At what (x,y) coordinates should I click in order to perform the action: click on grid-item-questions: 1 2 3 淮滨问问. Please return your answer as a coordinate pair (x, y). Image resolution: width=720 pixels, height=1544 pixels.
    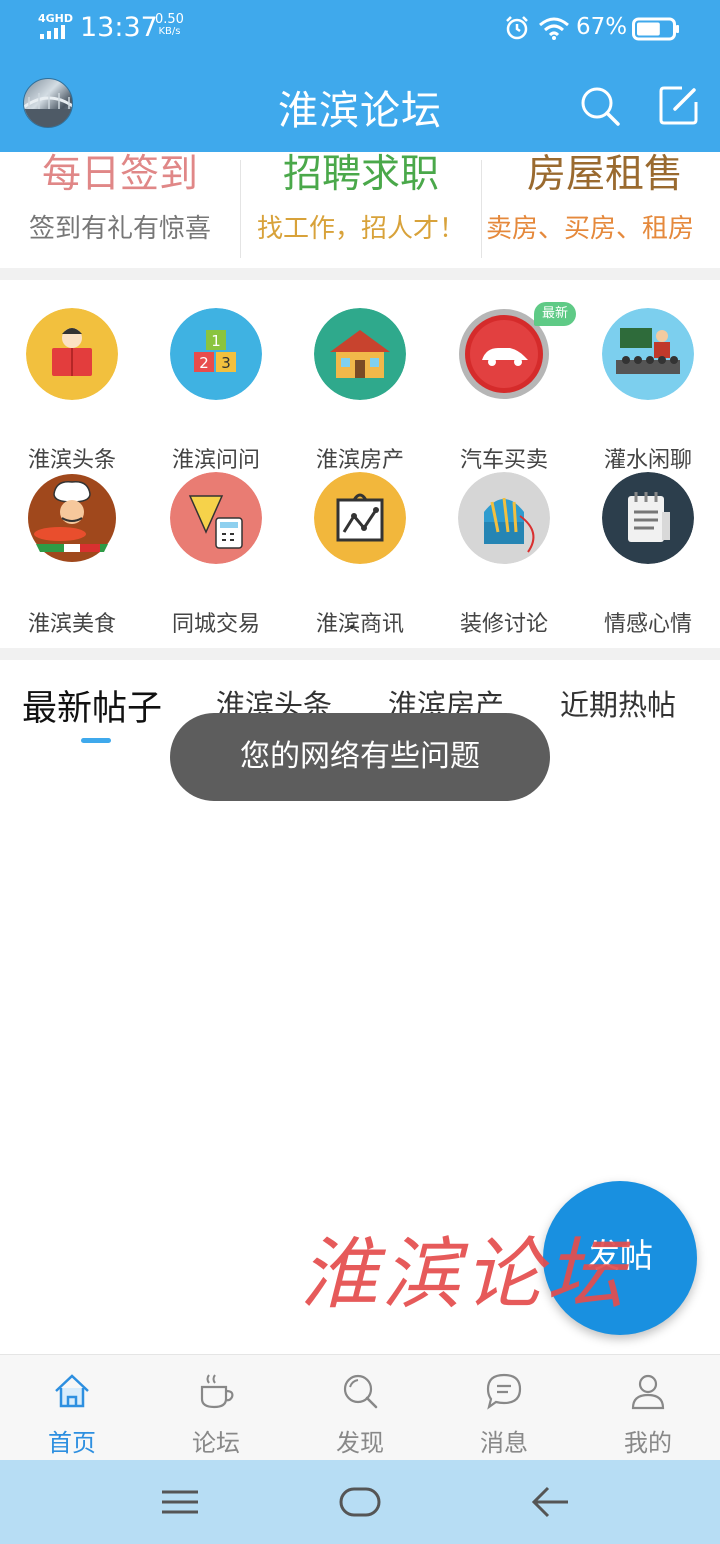
    Looking at the image, I should click on (216, 390).